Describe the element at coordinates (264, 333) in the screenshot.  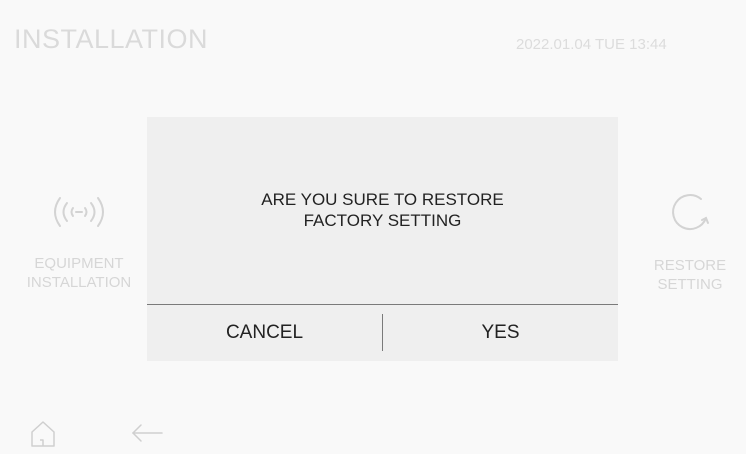
I see `cancel-button: CANCEL` at that location.